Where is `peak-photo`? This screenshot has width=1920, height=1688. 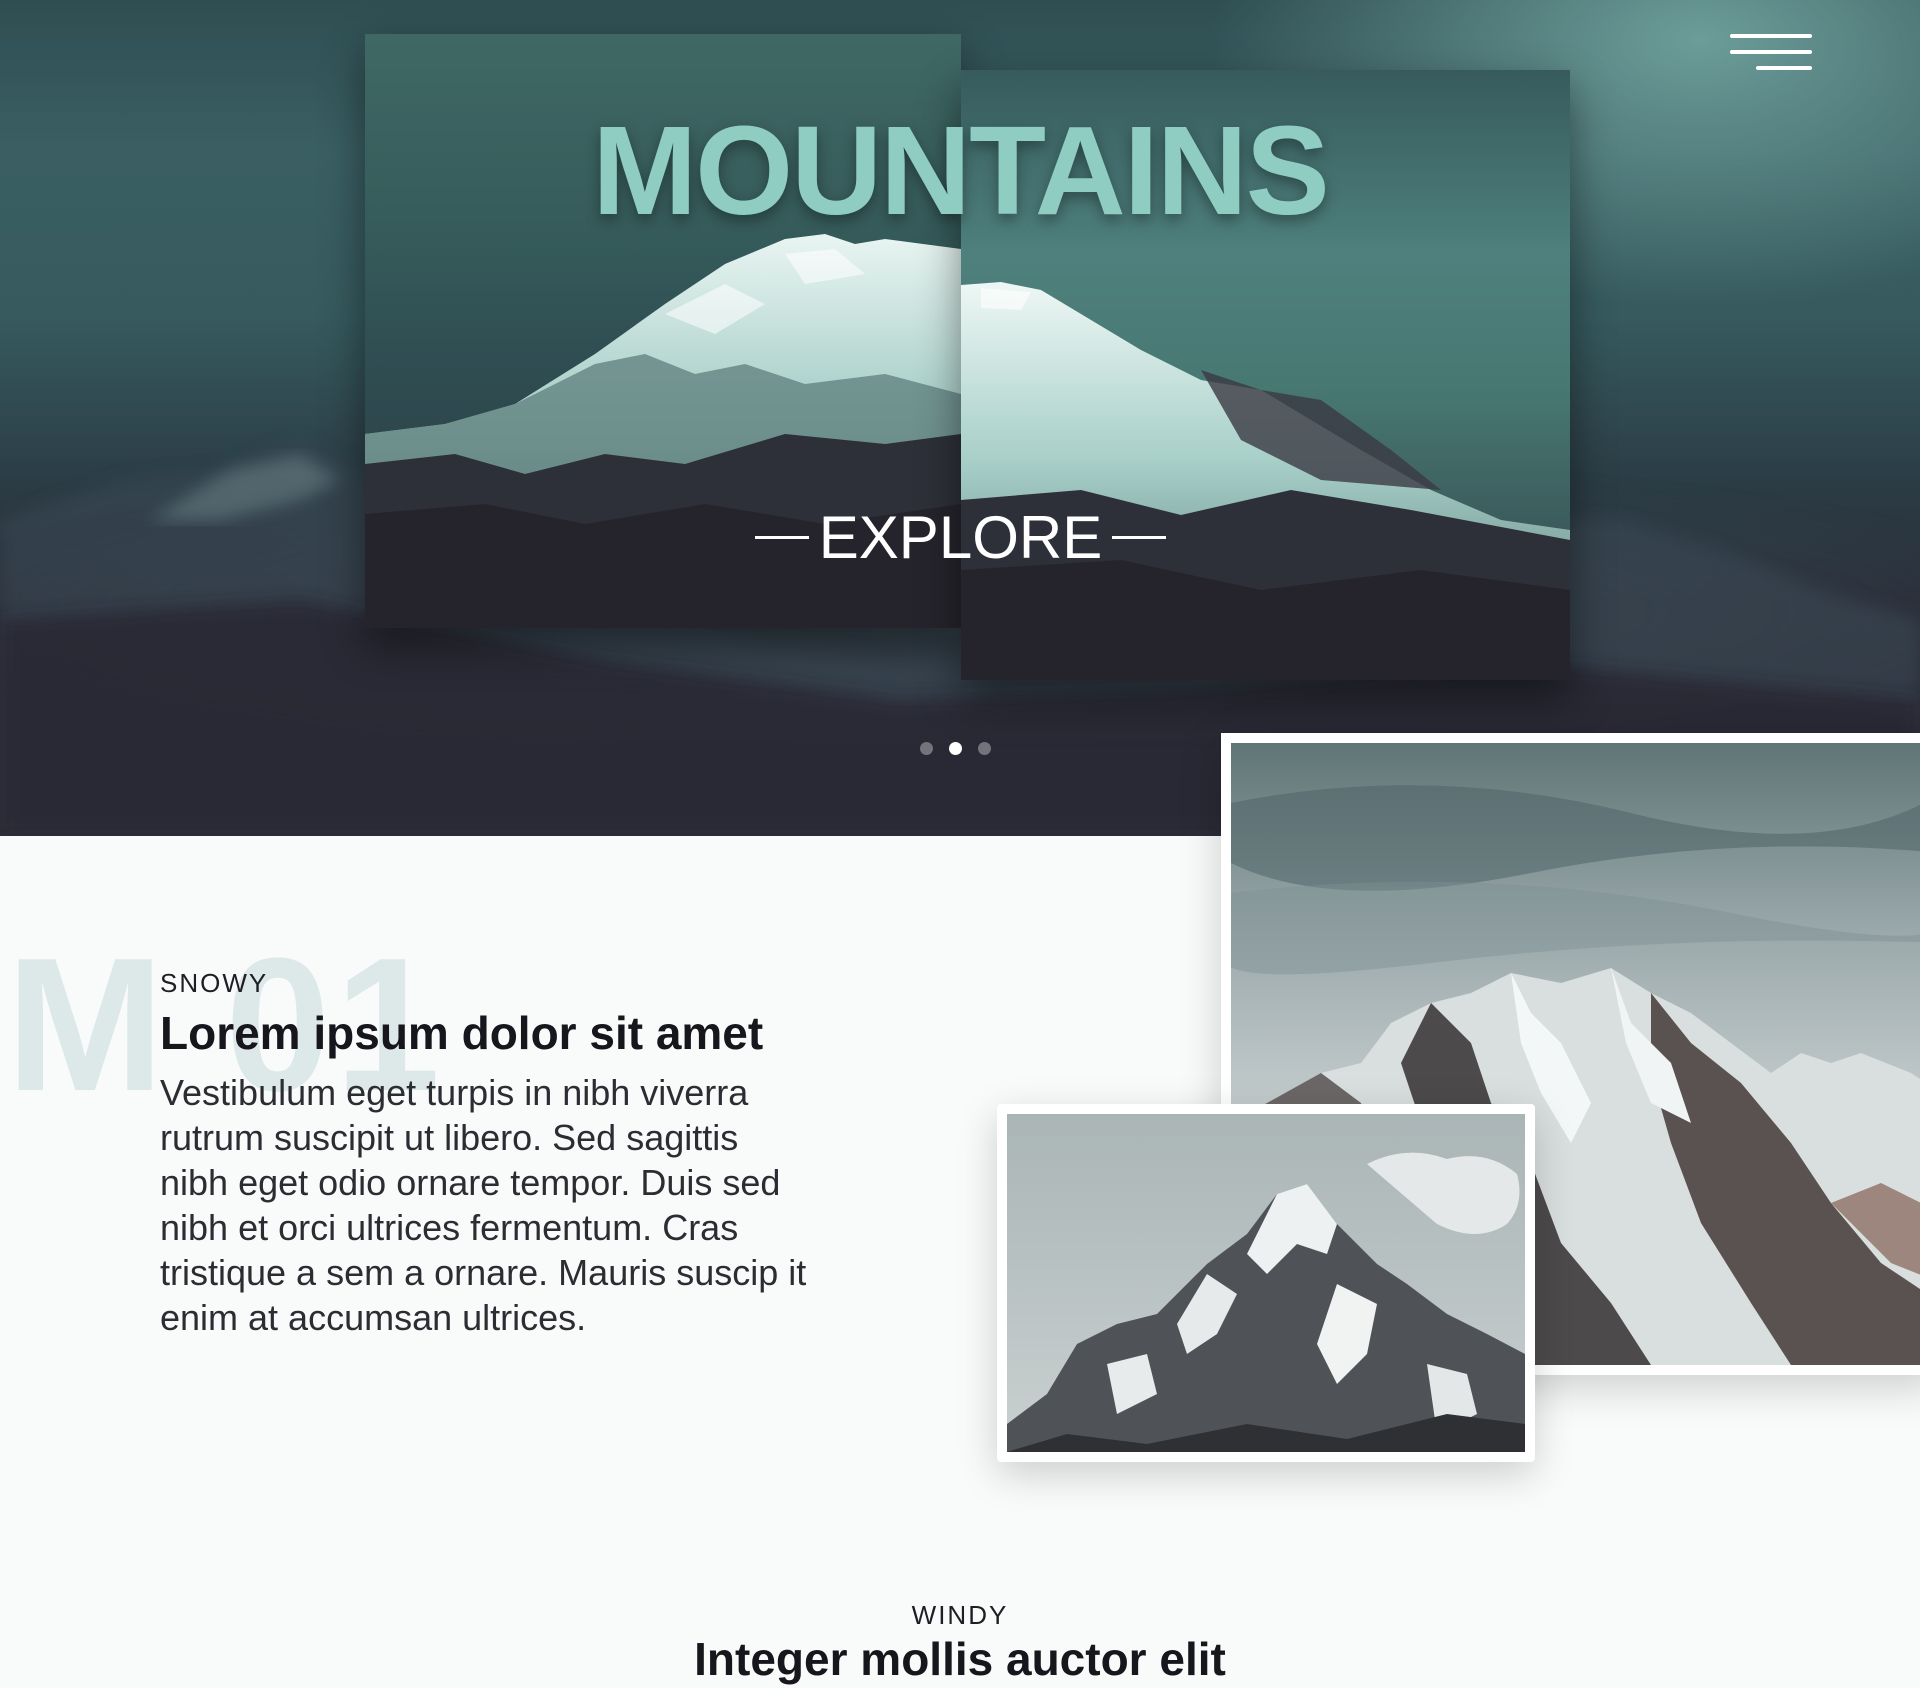
peak-photo is located at coordinates (1266, 1283).